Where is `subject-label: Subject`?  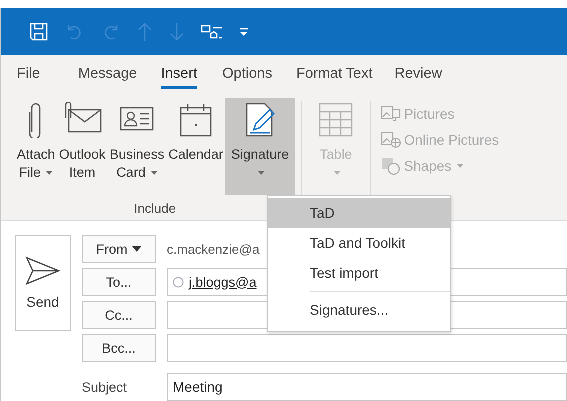 subject-label: Subject is located at coordinates (105, 387).